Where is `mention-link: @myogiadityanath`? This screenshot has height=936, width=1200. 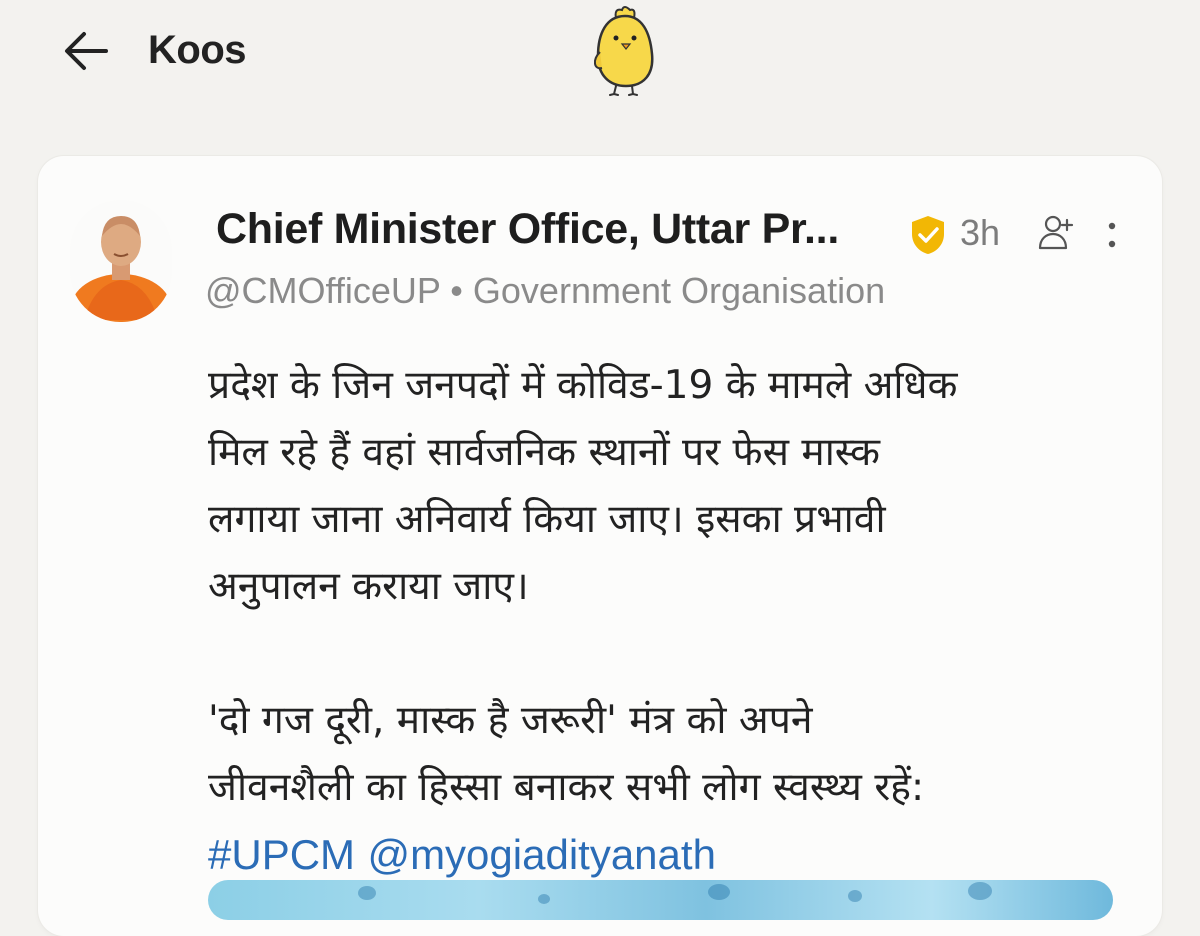 mention-link: @myogiadityanath is located at coordinates (541, 854).